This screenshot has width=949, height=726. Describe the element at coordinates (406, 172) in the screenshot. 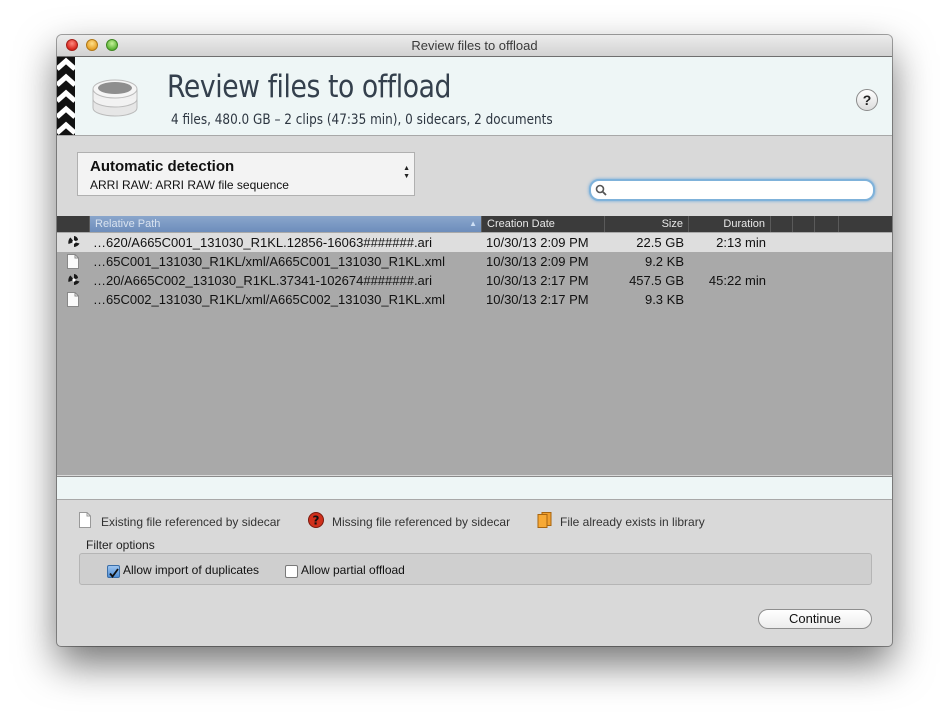

I see `updown-arrows-icon: ▲ ▼` at that location.